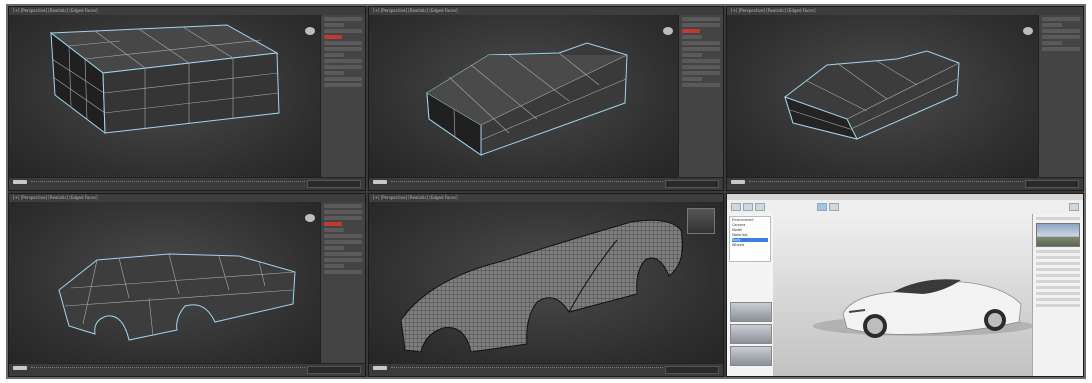 Image resolution: width=1092 pixels, height=383 pixels. What do you see at coordinates (1058, 235) in the screenshot?
I see `environment-preview` at bounding box center [1058, 235].